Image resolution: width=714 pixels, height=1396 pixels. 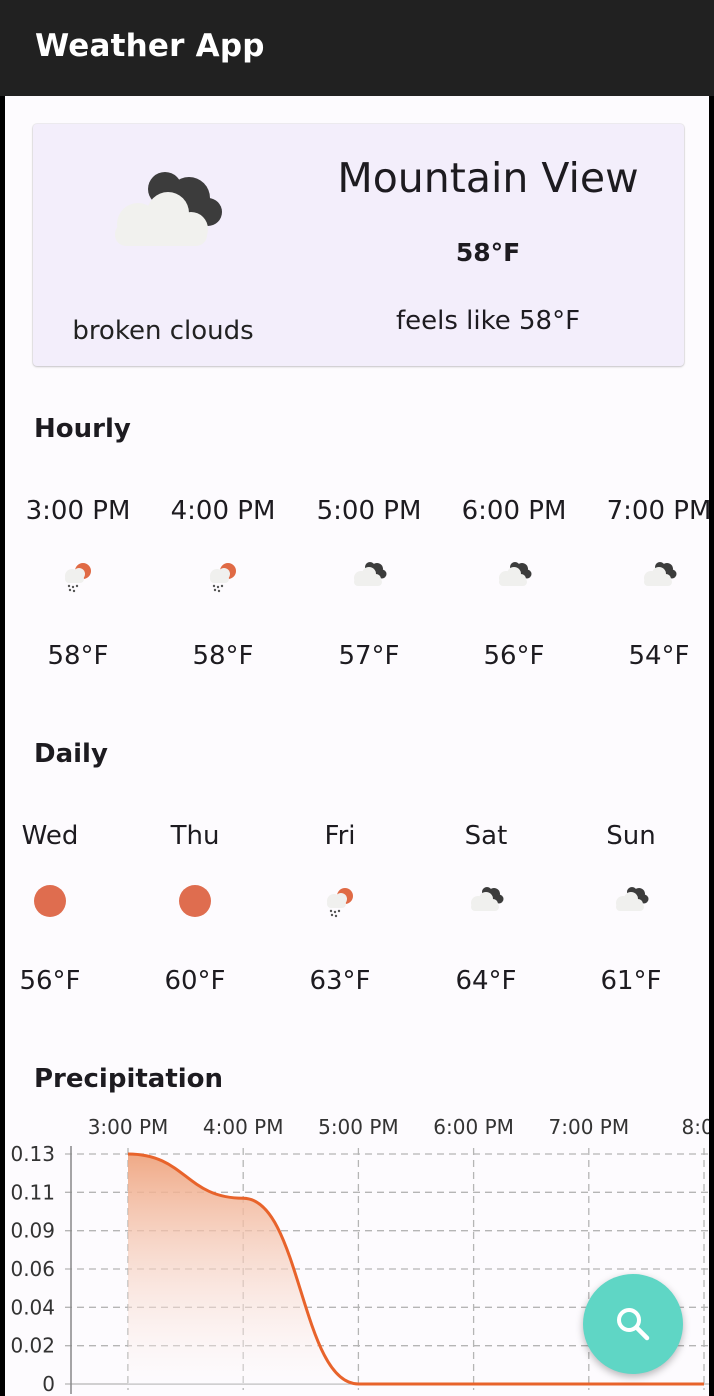 I want to click on hourly-time: 4:00 PM, so click(x=223, y=511).